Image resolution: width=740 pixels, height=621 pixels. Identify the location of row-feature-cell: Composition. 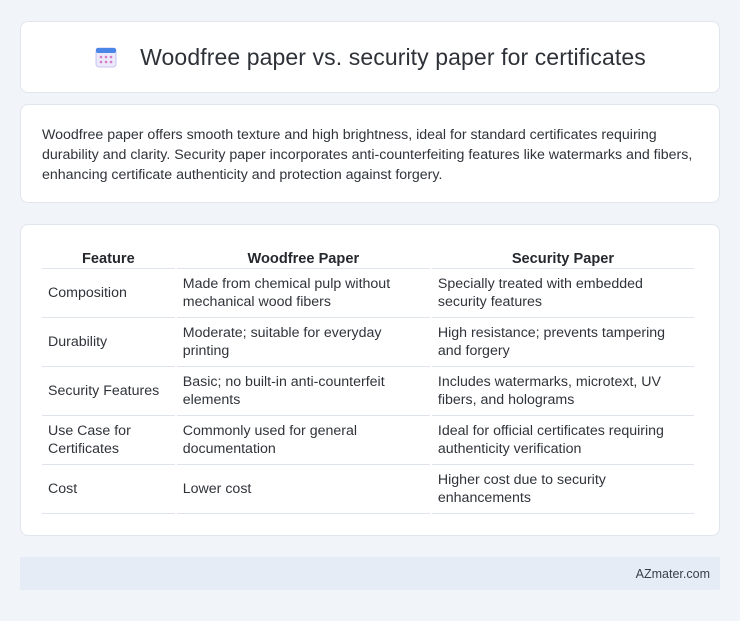
(108, 293).